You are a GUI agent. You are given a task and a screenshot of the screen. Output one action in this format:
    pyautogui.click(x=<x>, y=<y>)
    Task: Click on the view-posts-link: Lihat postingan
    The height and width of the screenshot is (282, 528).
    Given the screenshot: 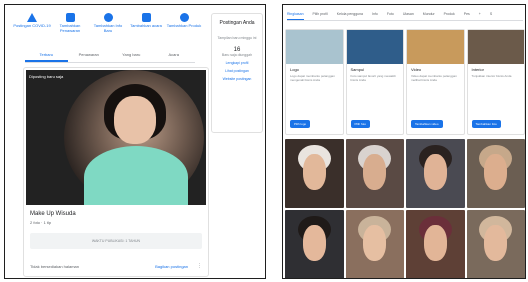 What is the action you would take?
    pyautogui.click(x=237, y=71)
    